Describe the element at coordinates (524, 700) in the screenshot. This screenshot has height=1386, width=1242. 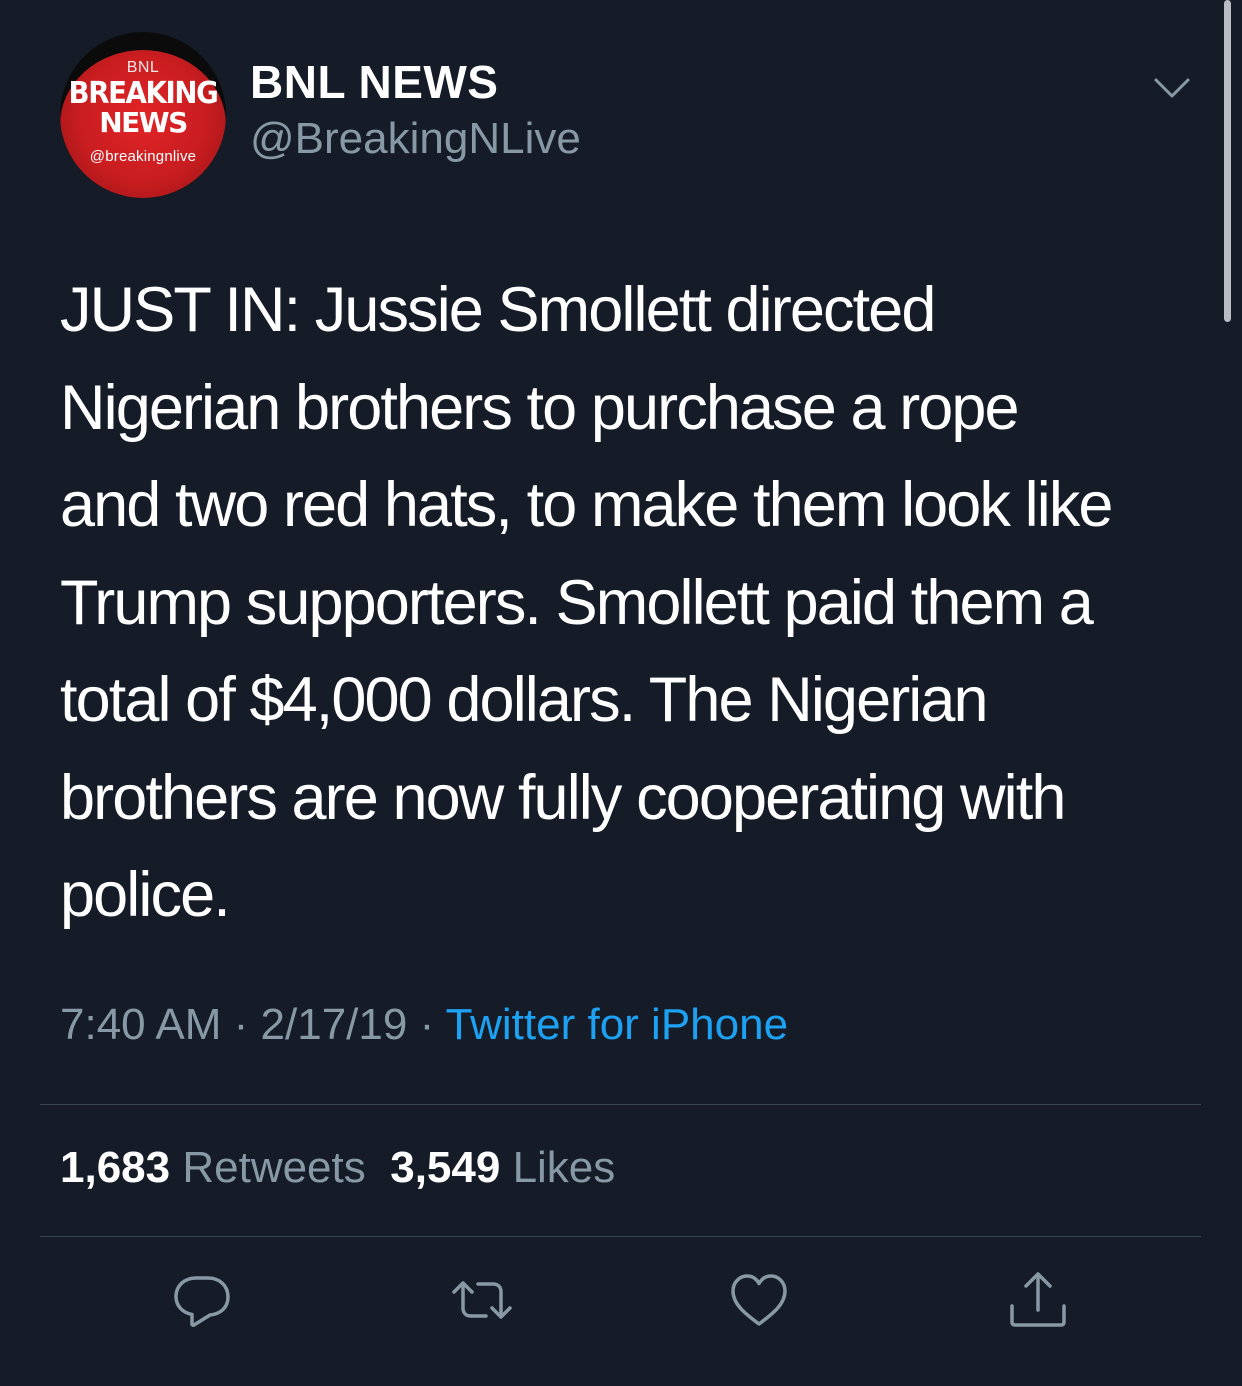
I see `tweet-text-line: total of $4,000 dollars. The Nigerian` at that location.